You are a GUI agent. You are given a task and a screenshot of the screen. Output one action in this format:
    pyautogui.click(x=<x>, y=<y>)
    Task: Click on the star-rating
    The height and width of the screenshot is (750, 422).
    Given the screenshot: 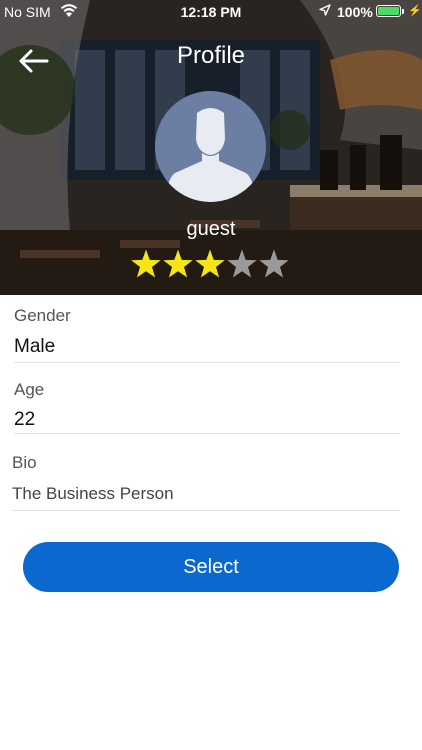 What is the action you would take?
    pyautogui.click(x=210, y=263)
    